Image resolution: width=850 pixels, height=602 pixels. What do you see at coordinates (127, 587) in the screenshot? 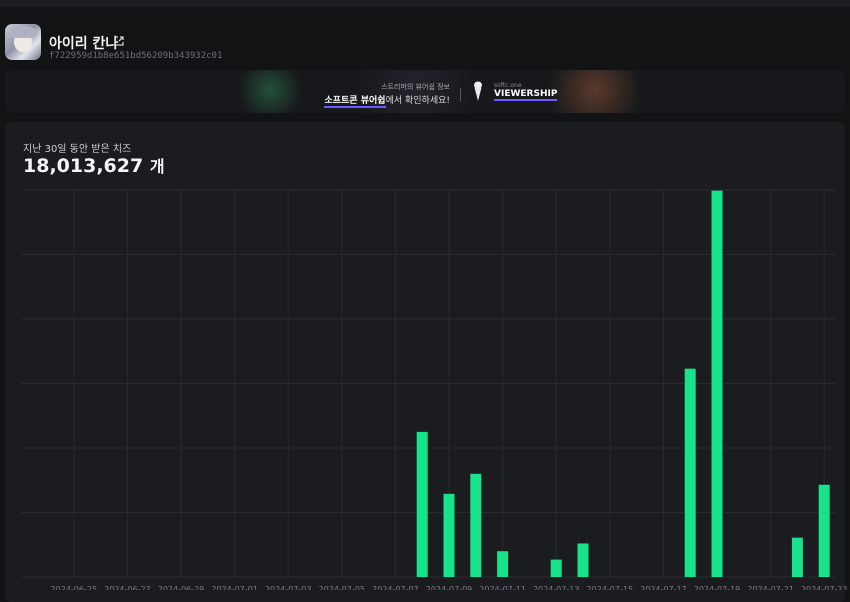
I see `x-tick-label: 2024-06-27` at bounding box center [127, 587].